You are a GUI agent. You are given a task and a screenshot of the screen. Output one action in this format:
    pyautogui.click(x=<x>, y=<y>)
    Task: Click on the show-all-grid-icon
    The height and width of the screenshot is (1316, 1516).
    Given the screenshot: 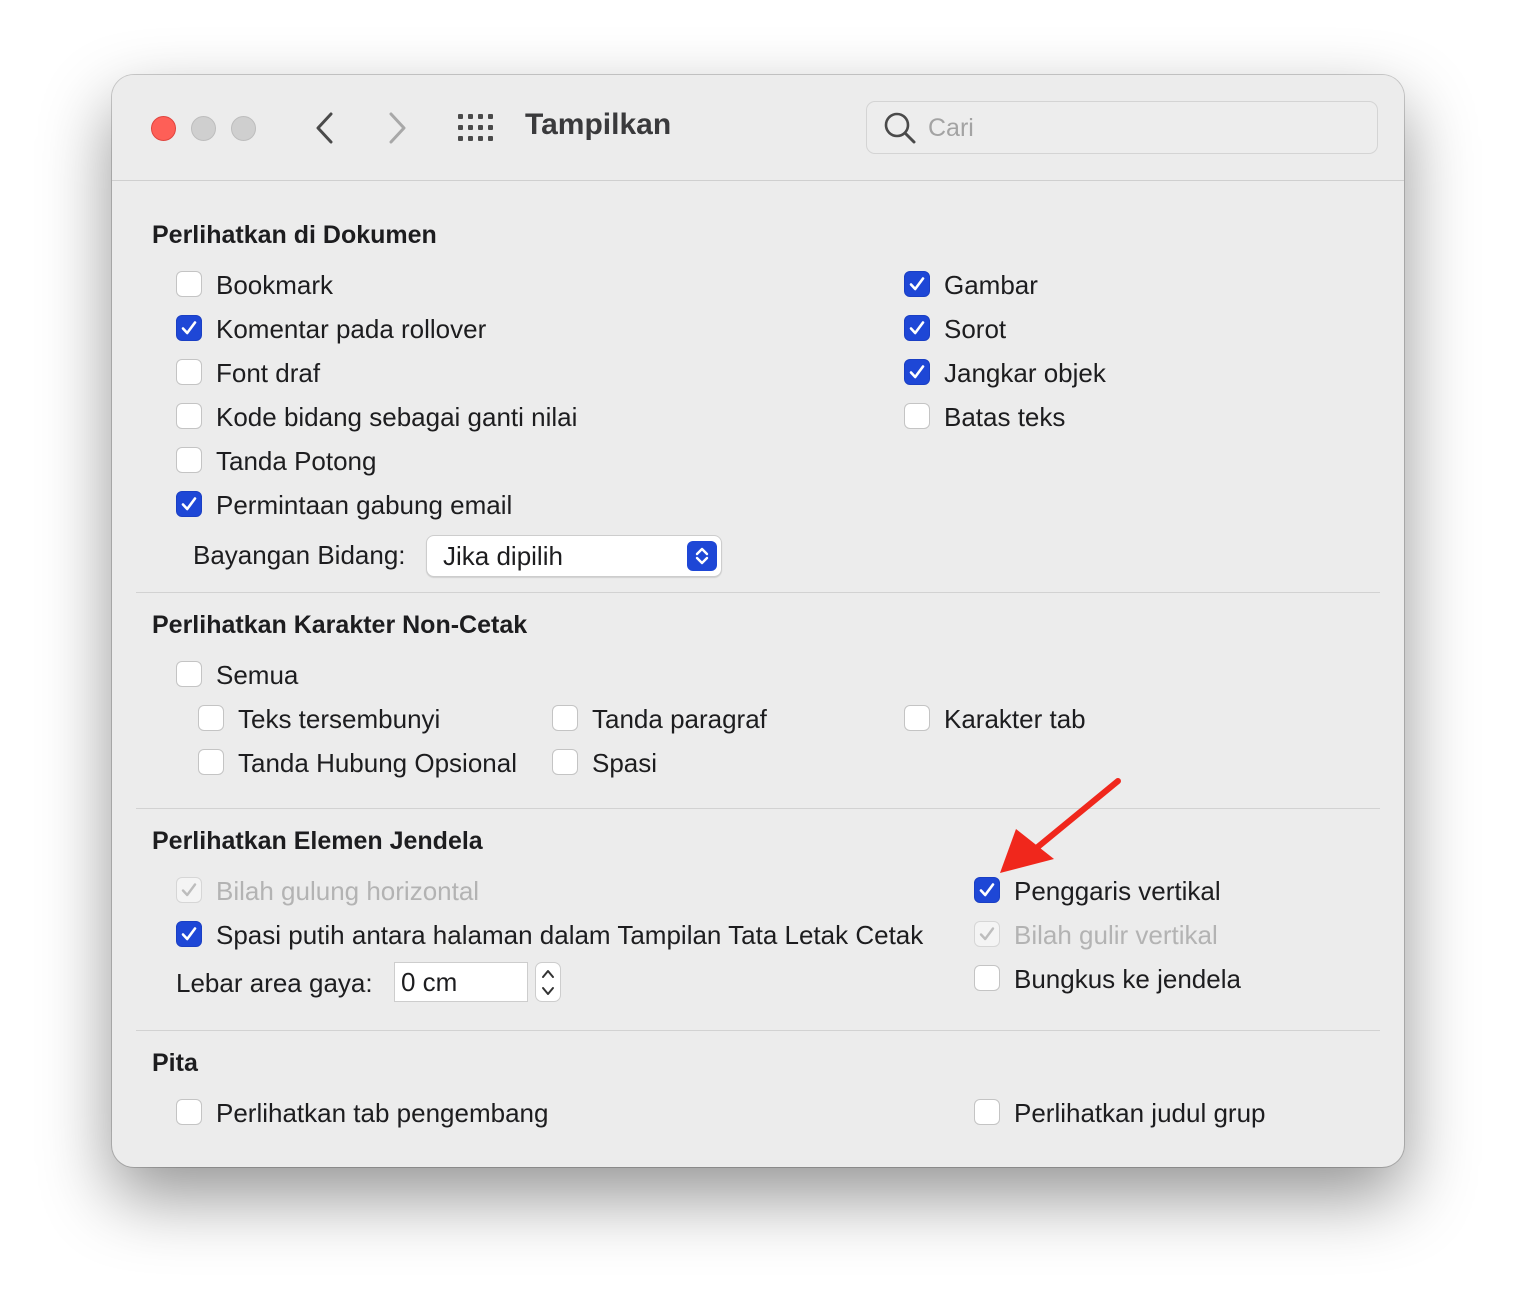 What is the action you would take?
    pyautogui.click(x=476, y=128)
    